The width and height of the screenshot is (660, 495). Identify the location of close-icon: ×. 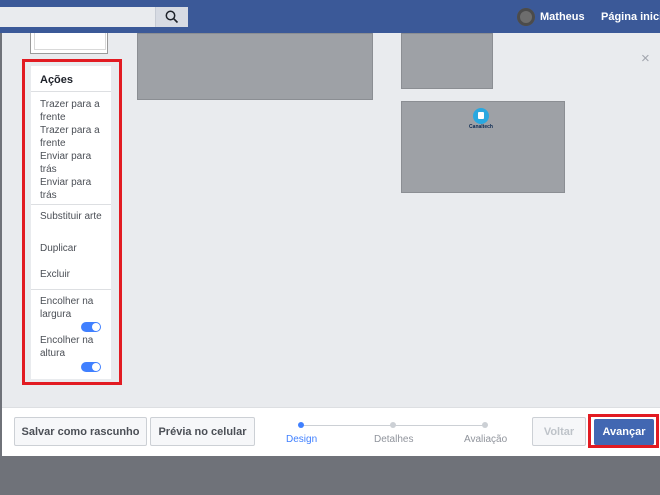
(645, 58).